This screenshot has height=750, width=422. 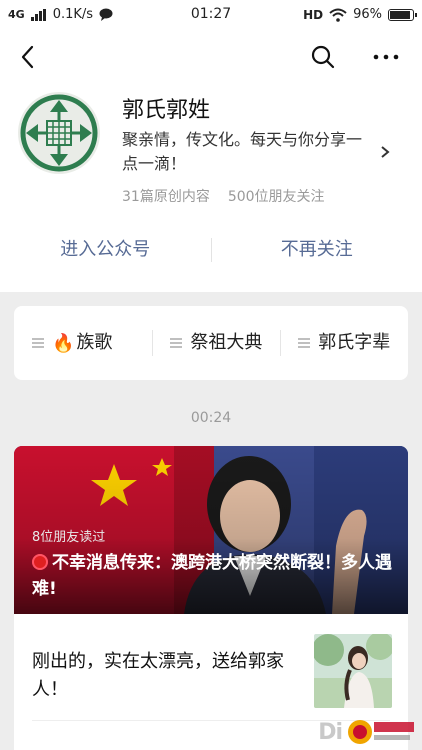 What do you see at coordinates (212, 576) in the screenshot?
I see `cover-title-text: 不幸消息传来：澳跨港大桥突然断裂！多人遇难!` at bounding box center [212, 576].